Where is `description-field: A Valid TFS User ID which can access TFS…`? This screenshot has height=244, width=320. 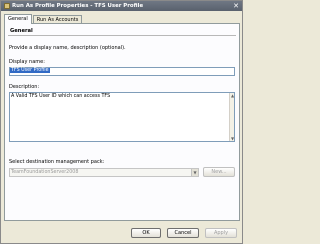 description-field: A Valid TFS User ID which can access TFS… is located at coordinates (122, 117).